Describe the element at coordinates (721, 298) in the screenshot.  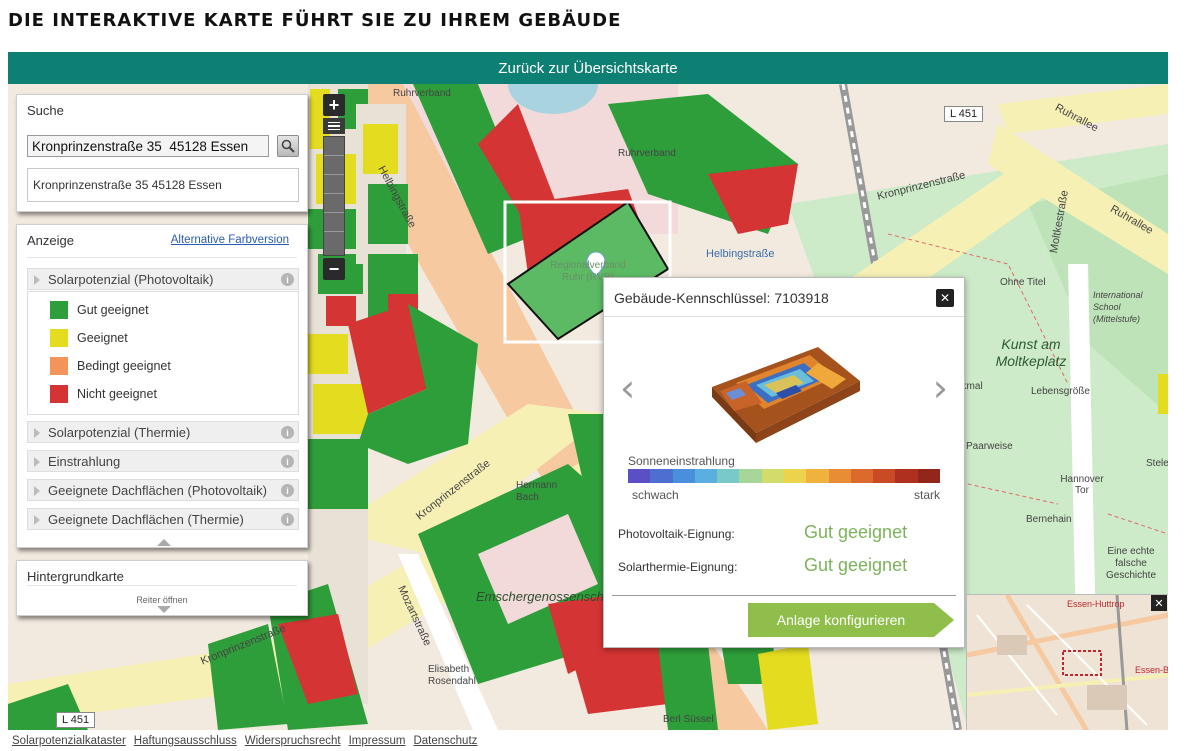
I see `popup-title: Gebäude-Kennschlüssel: 7103918` at that location.